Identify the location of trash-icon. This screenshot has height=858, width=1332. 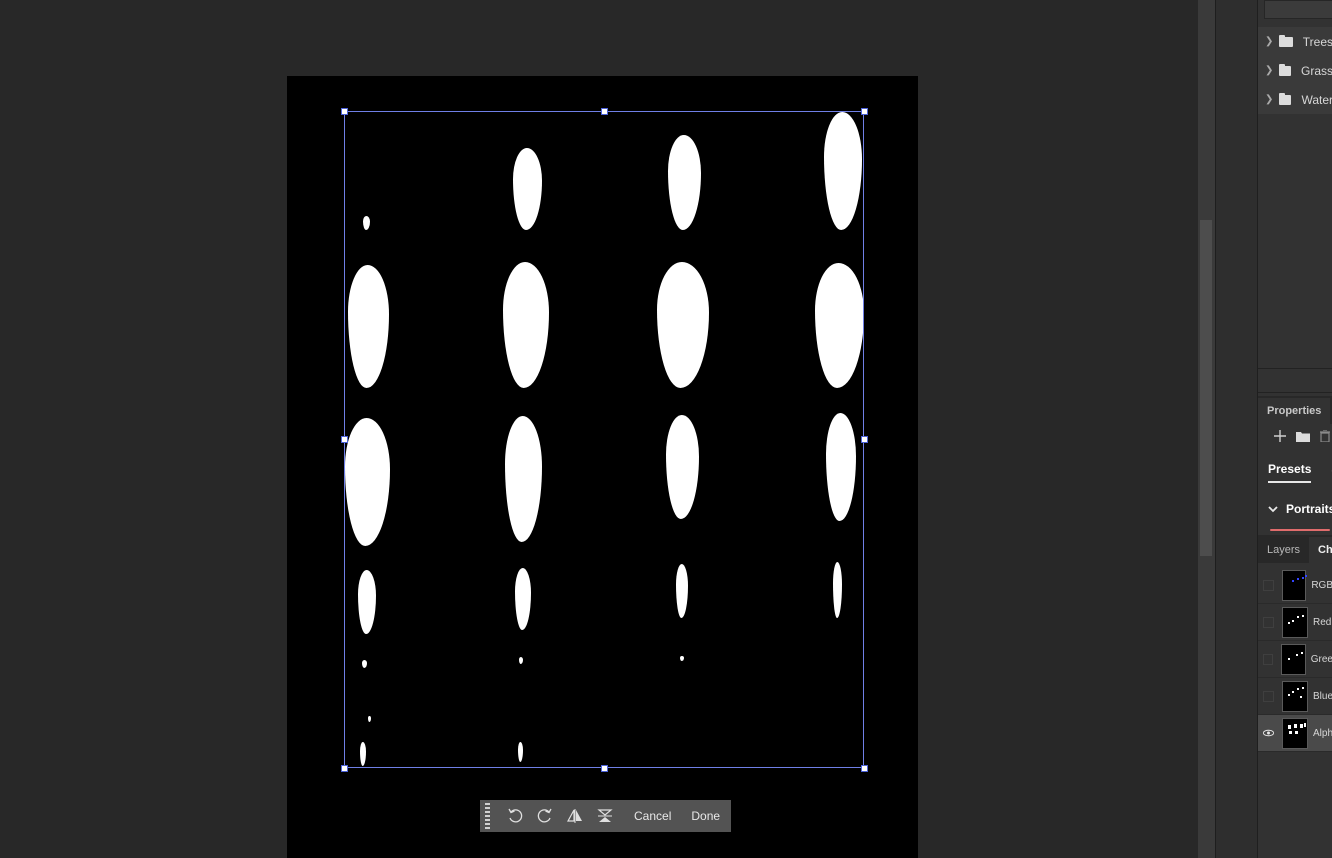
(1325, 437).